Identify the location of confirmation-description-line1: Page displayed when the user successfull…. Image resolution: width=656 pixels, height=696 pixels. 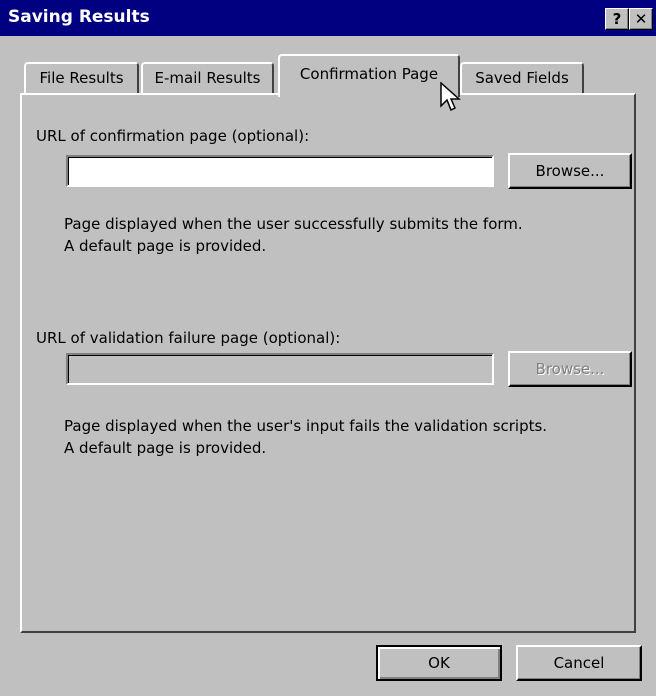
(293, 224).